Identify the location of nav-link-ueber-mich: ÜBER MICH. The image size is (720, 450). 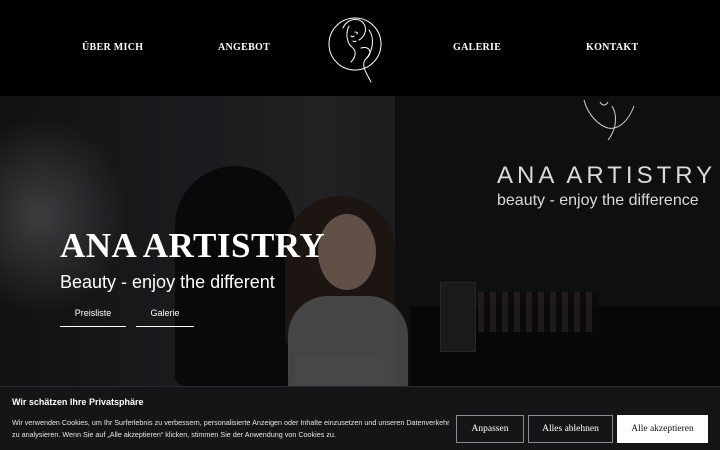
(112, 47).